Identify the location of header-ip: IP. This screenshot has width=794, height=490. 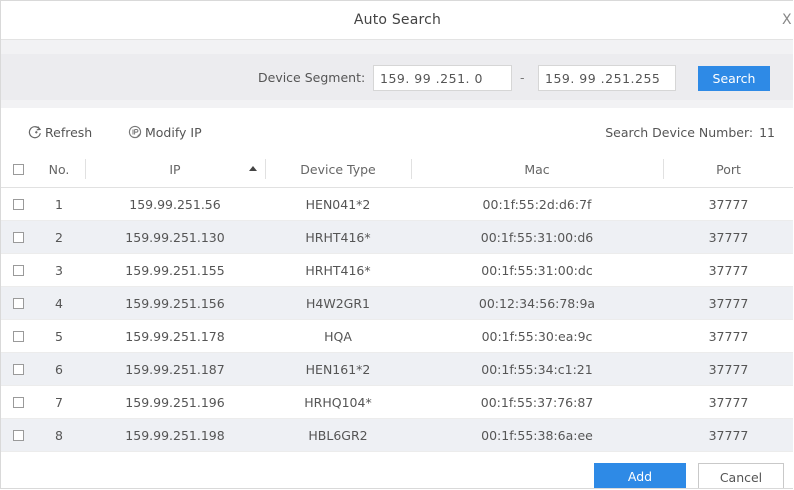
(175, 169).